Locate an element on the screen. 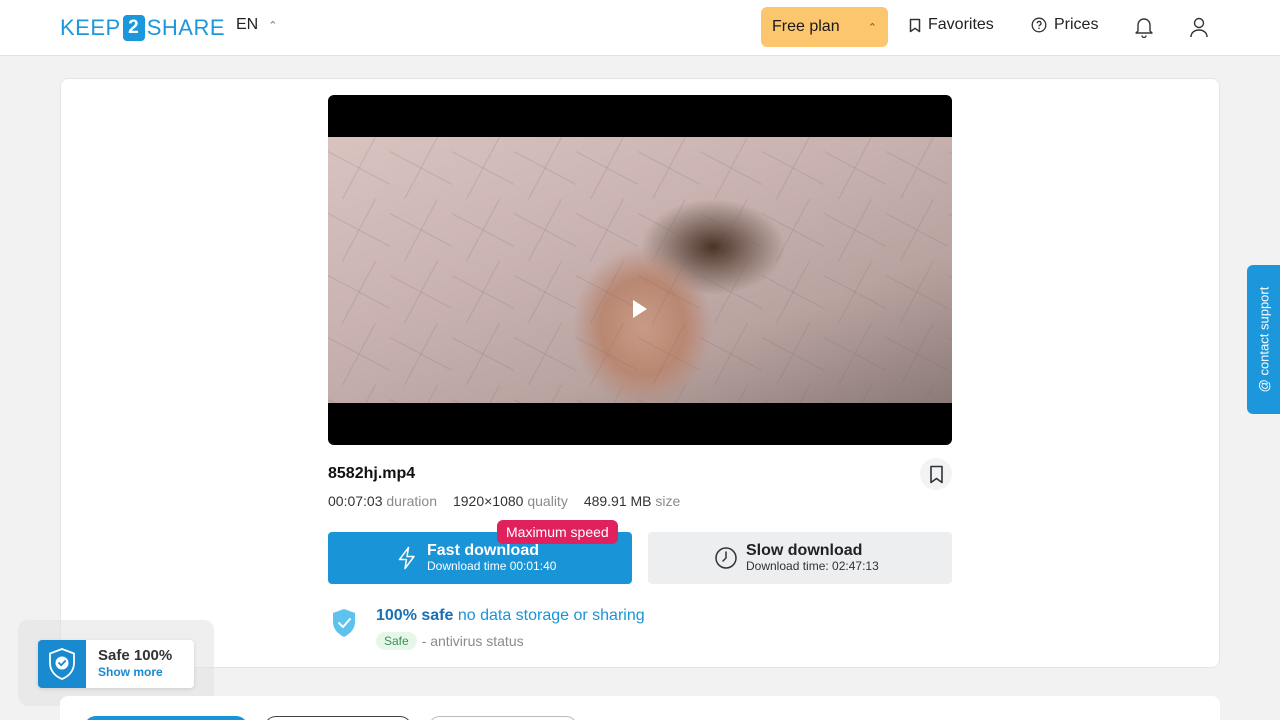  antivirus-status: Safe - antivirus status is located at coordinates (450, 641).